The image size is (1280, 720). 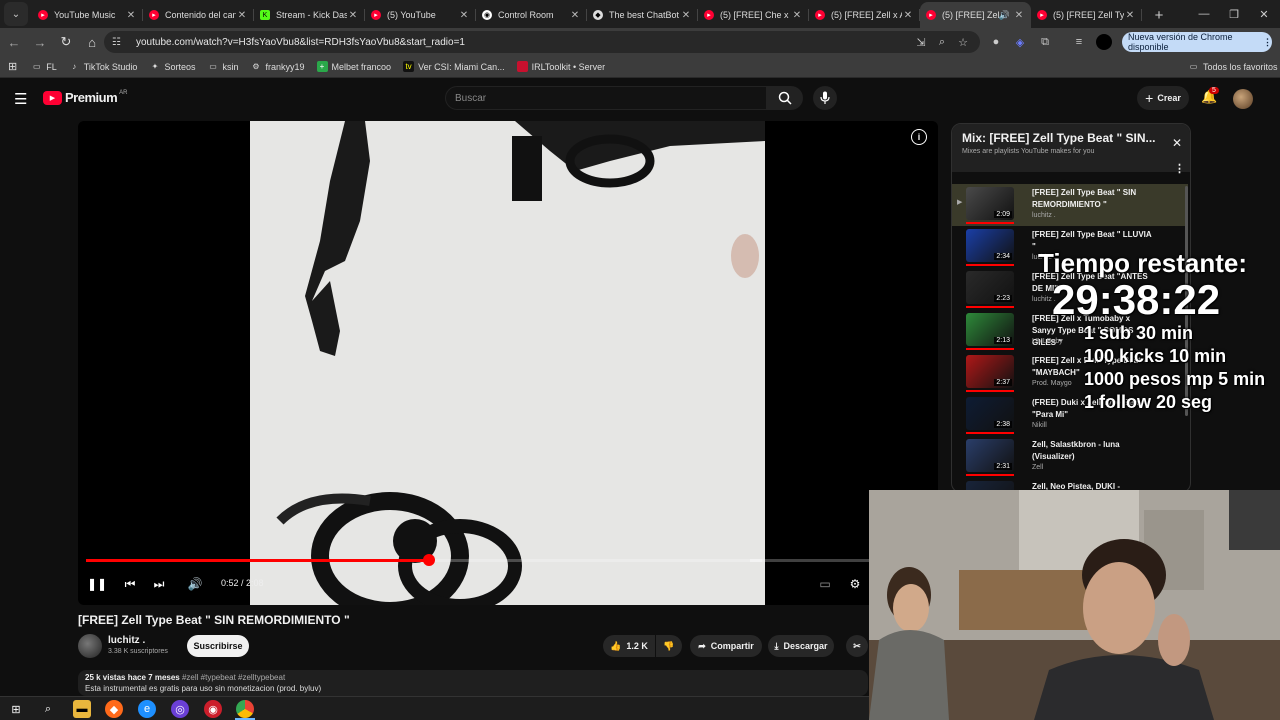 I want to click on forward-icon: →, so click(x=40, y=42).